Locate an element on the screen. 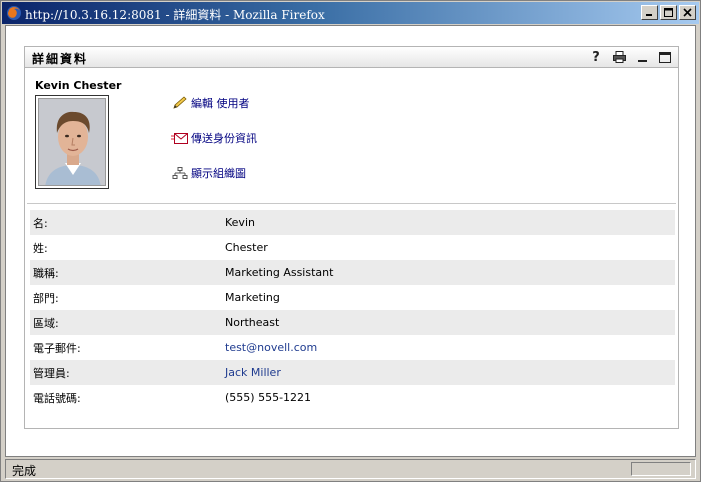  detail-value: Northeast is located at coordinates (252, 322).